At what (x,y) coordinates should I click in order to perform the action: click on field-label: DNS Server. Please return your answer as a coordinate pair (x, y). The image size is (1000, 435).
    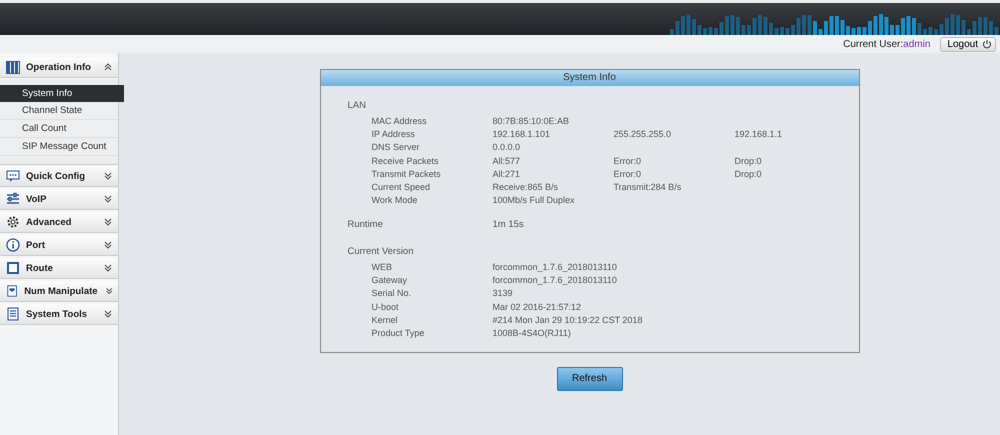
    Looking at the image, I should click on (396, 147).